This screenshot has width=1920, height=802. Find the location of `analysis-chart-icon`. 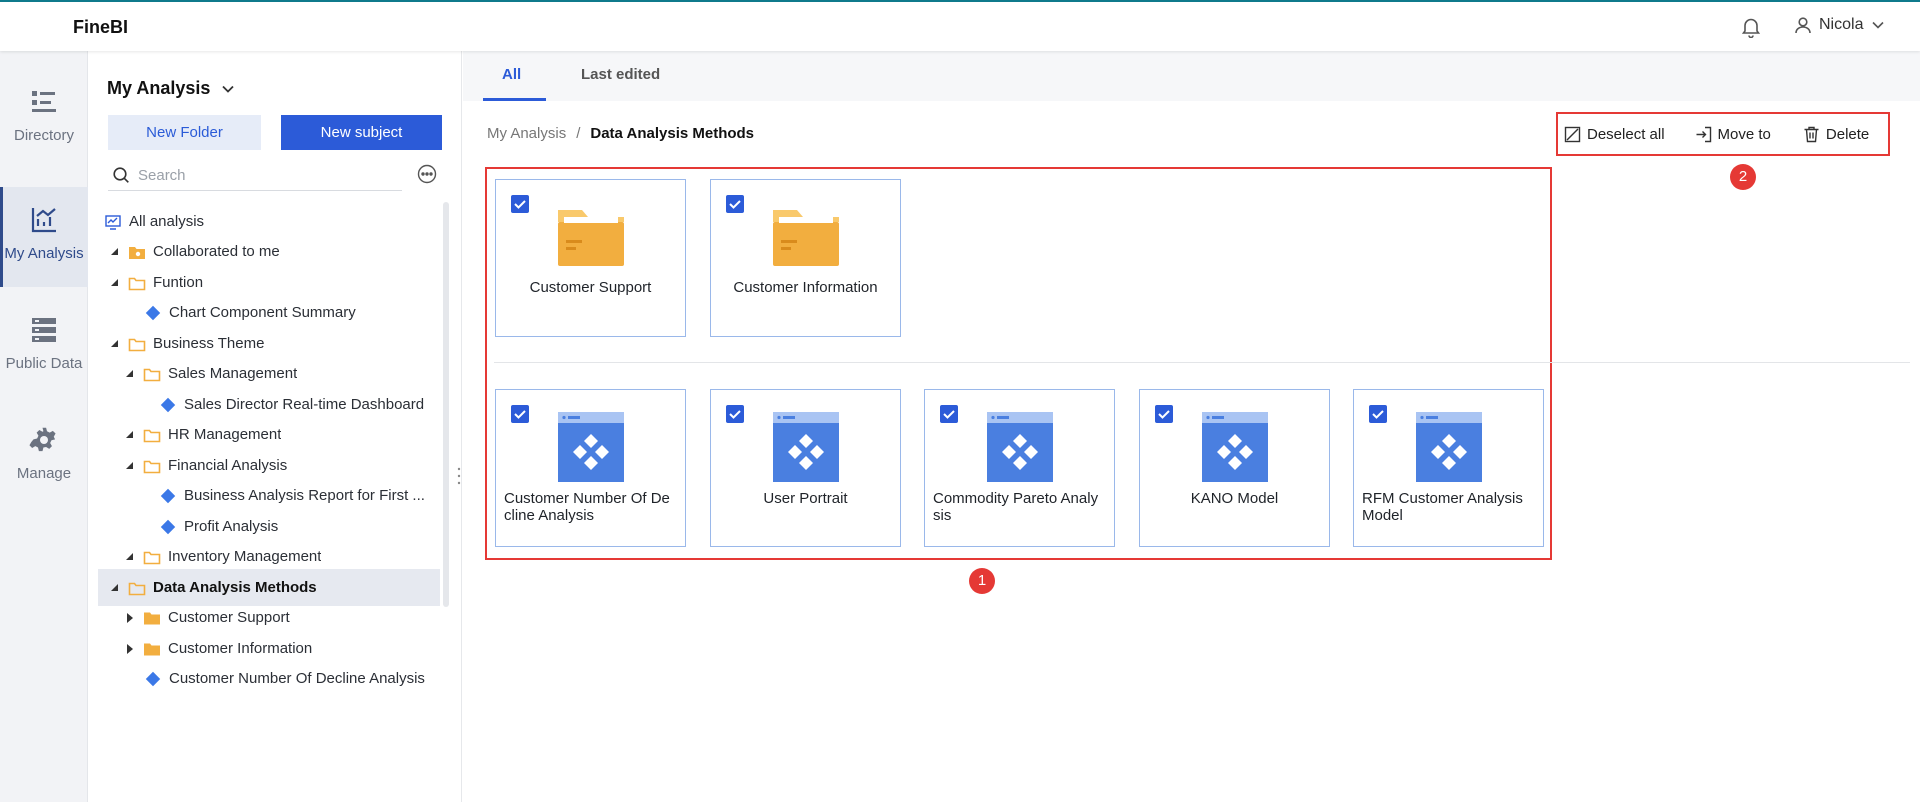

analysis-chart-icon is located at coordinates (43, 220).